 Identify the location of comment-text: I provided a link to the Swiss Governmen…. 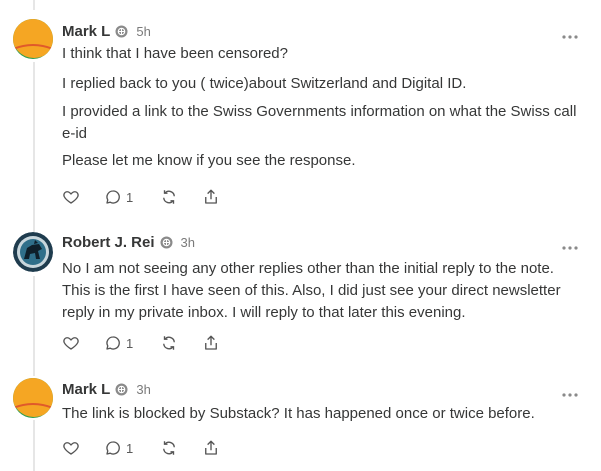
(319, 122).